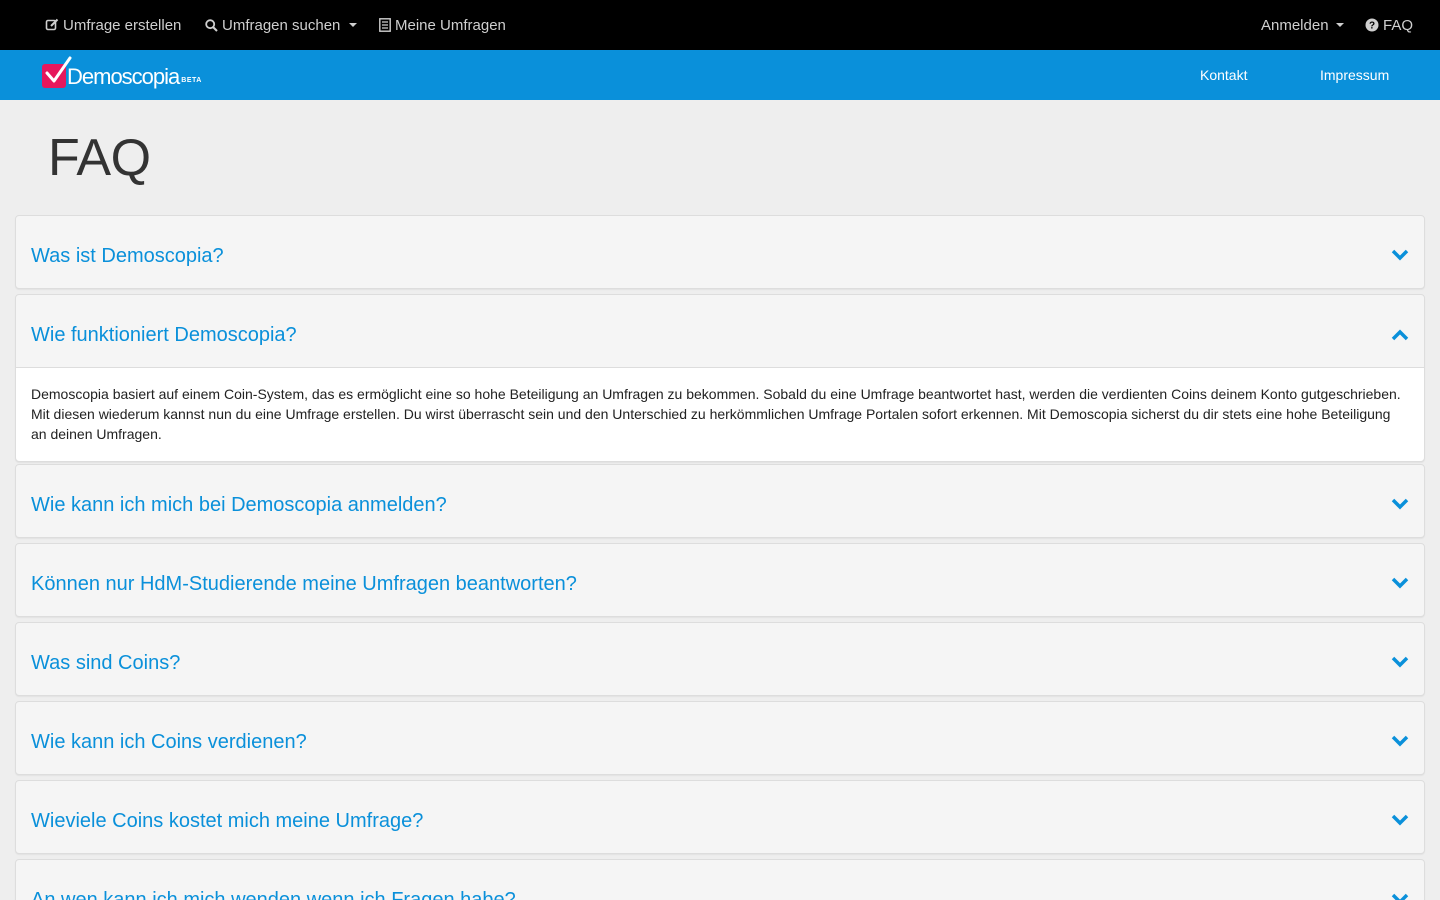  I want to click on faq-question-toggle: Wie kann ich Coins verdienen?, so click(720, 738).